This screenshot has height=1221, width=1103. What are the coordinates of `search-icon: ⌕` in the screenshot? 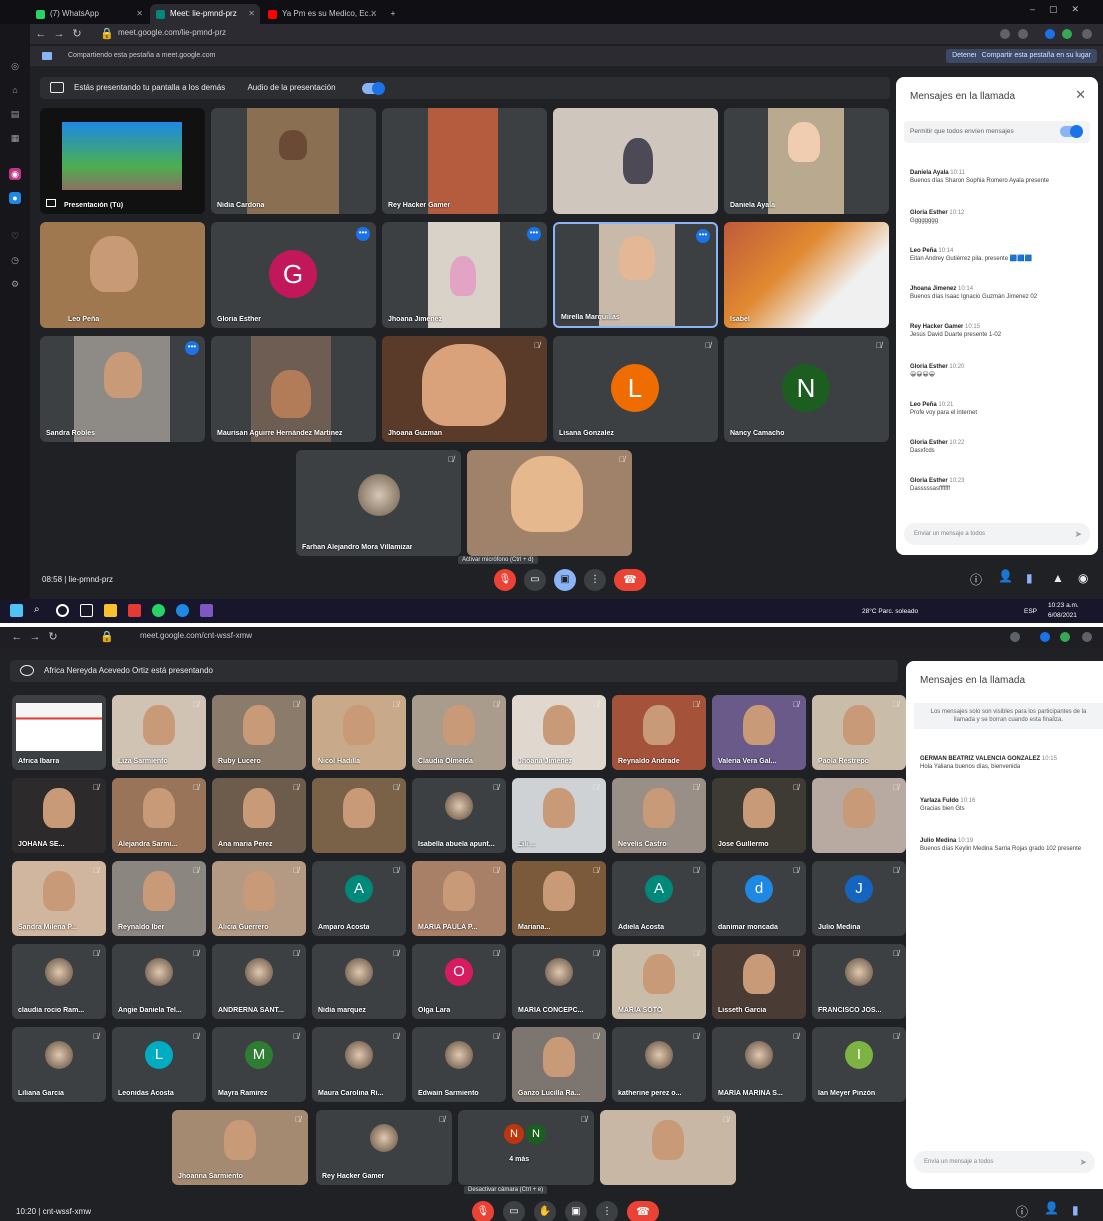 It's located at (40, 610).